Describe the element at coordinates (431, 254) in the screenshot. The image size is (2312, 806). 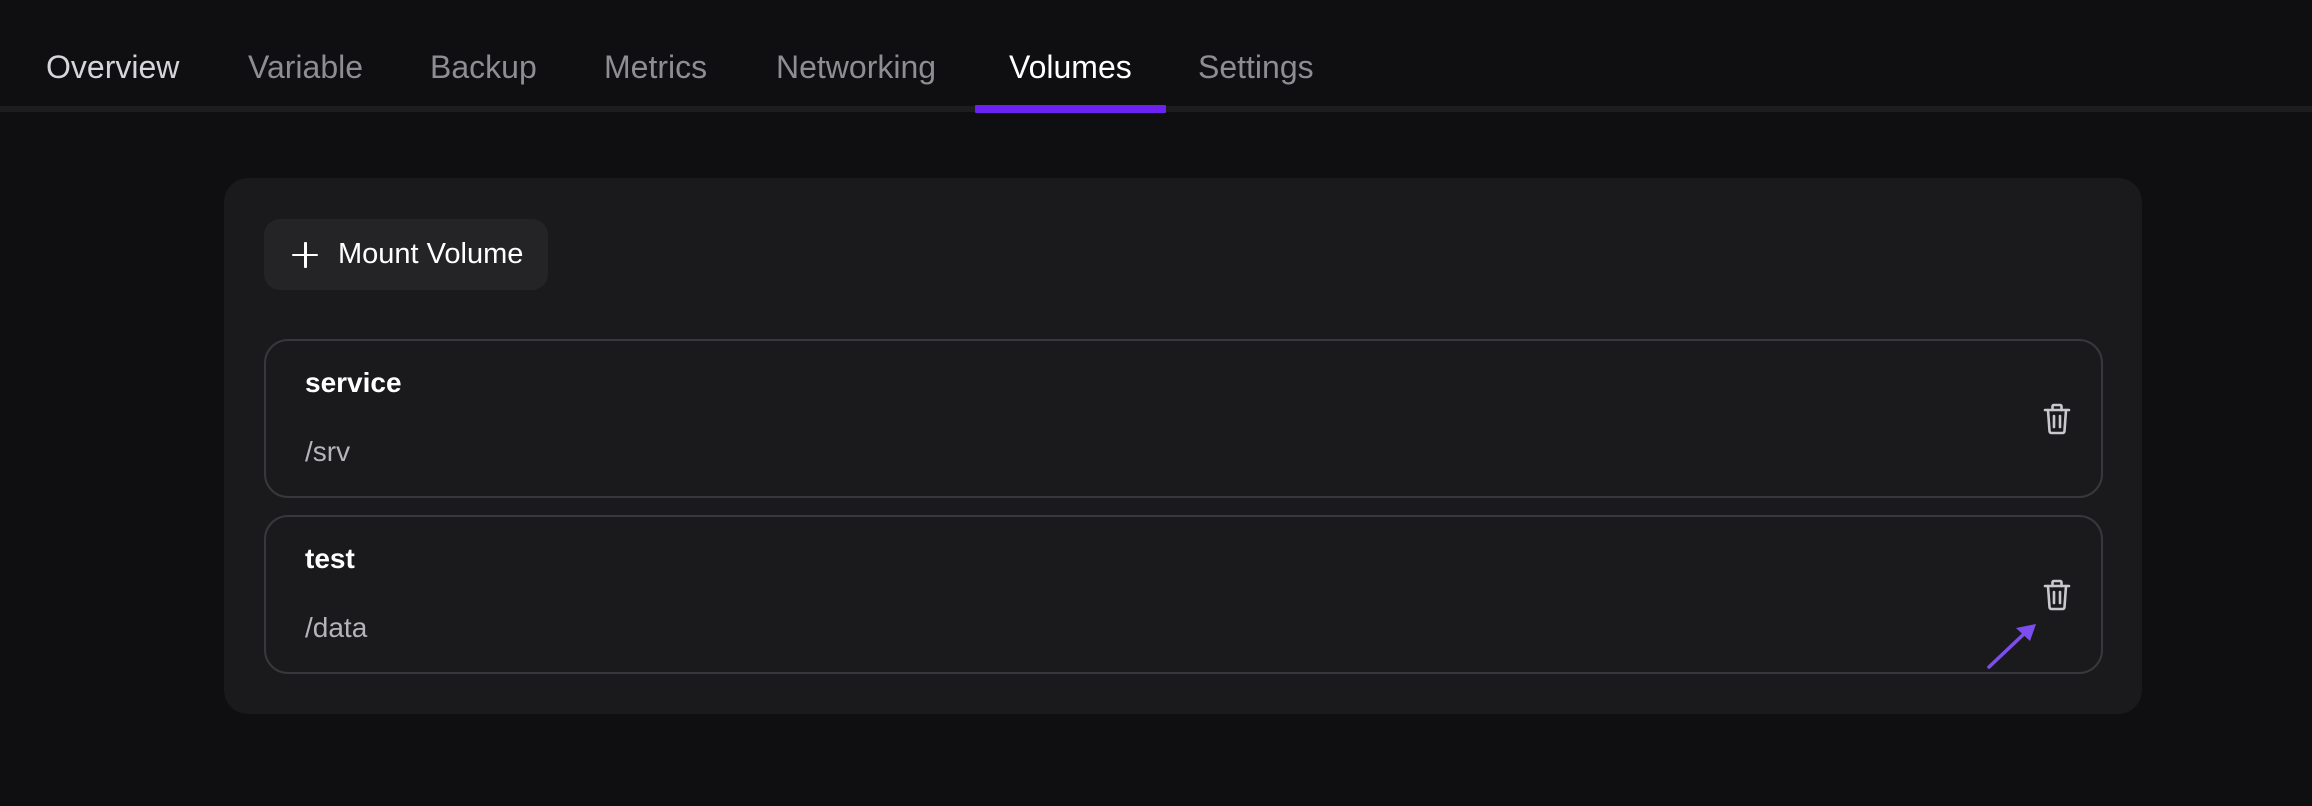
I see `mount-volume-label: Mount Volume` at that location.